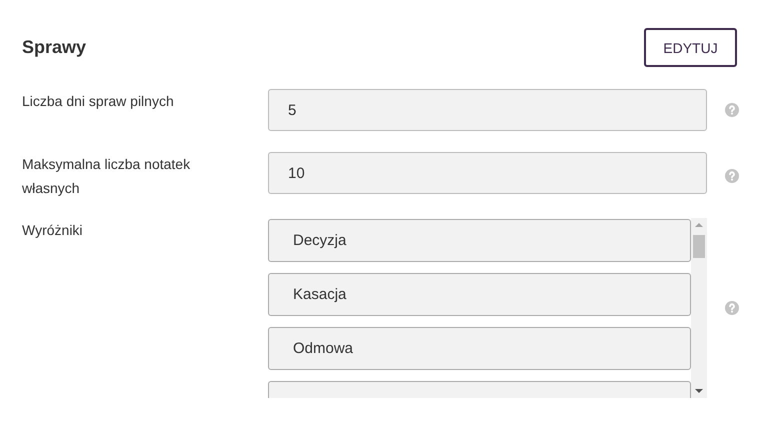  I want to click on section-title: Sprawy, so click(54, 47).